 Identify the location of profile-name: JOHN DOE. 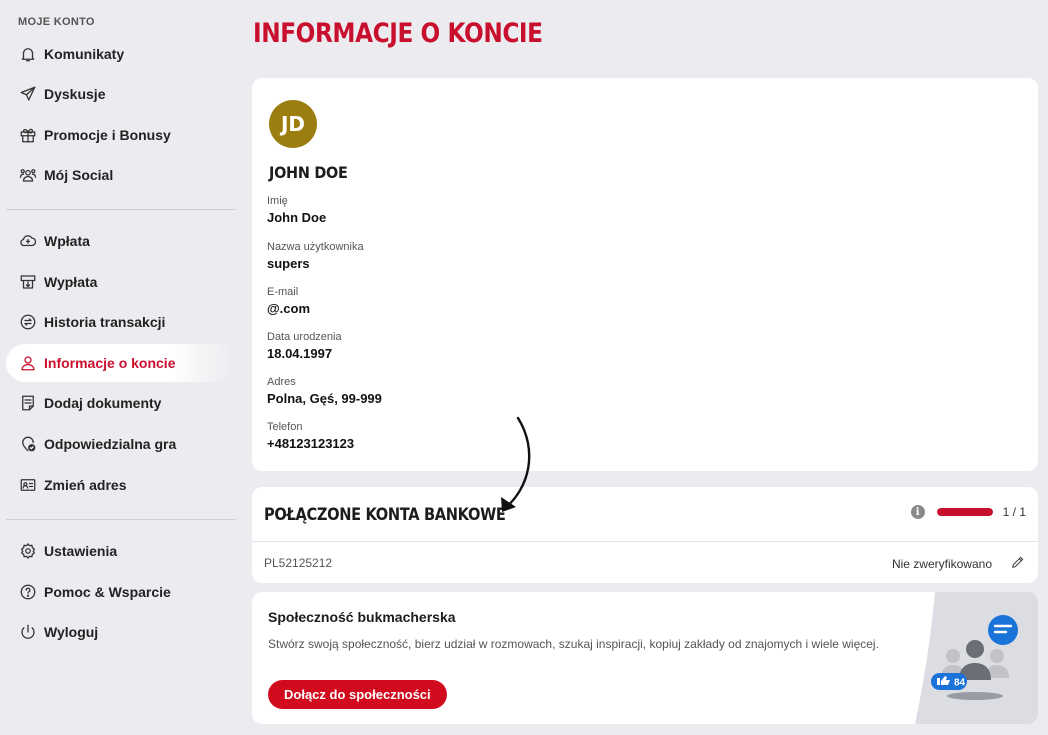
(308, 172).